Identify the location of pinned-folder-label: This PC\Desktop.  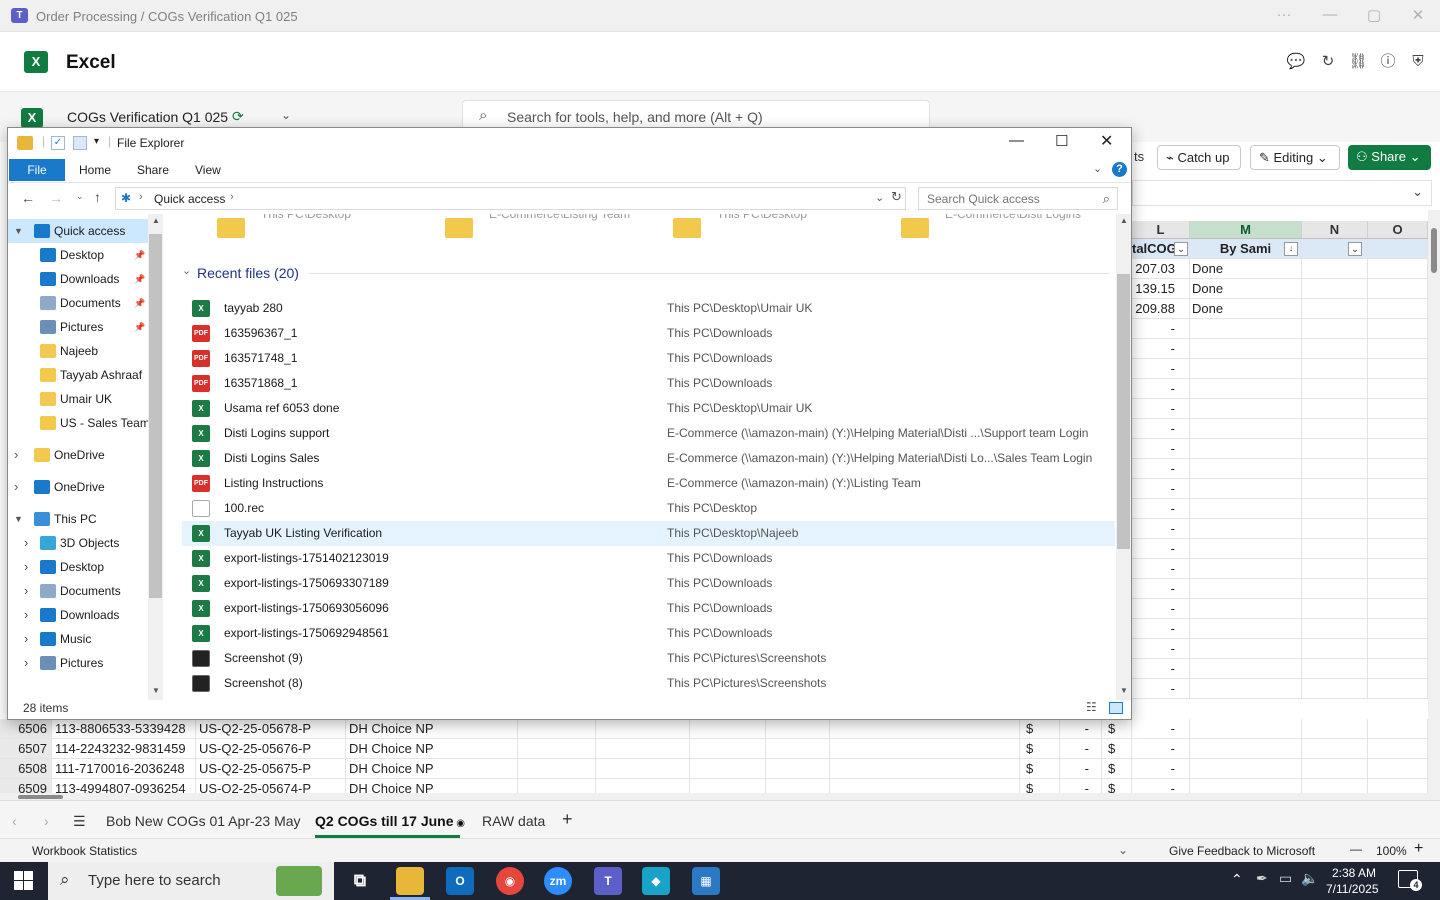
(762, 217).